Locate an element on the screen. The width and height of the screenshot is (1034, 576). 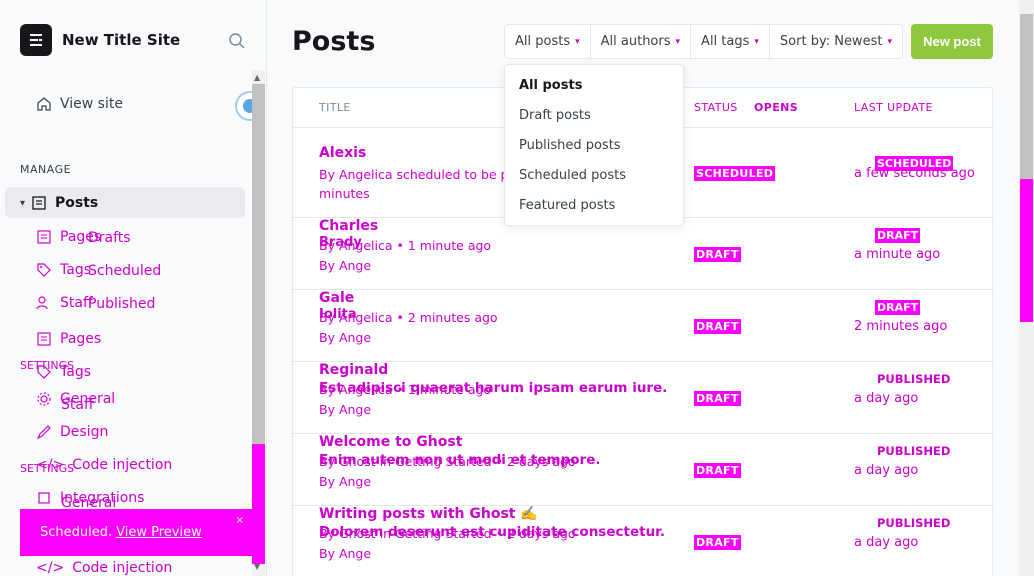
filter-sort: Sort by: Newest ▾ is located at coordinates (836, 41).